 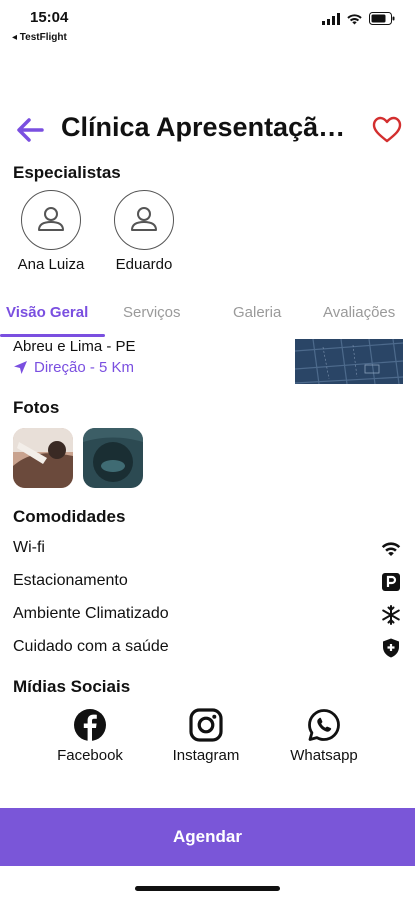 I want to click on battery-icon, so click(x=382, y=18).